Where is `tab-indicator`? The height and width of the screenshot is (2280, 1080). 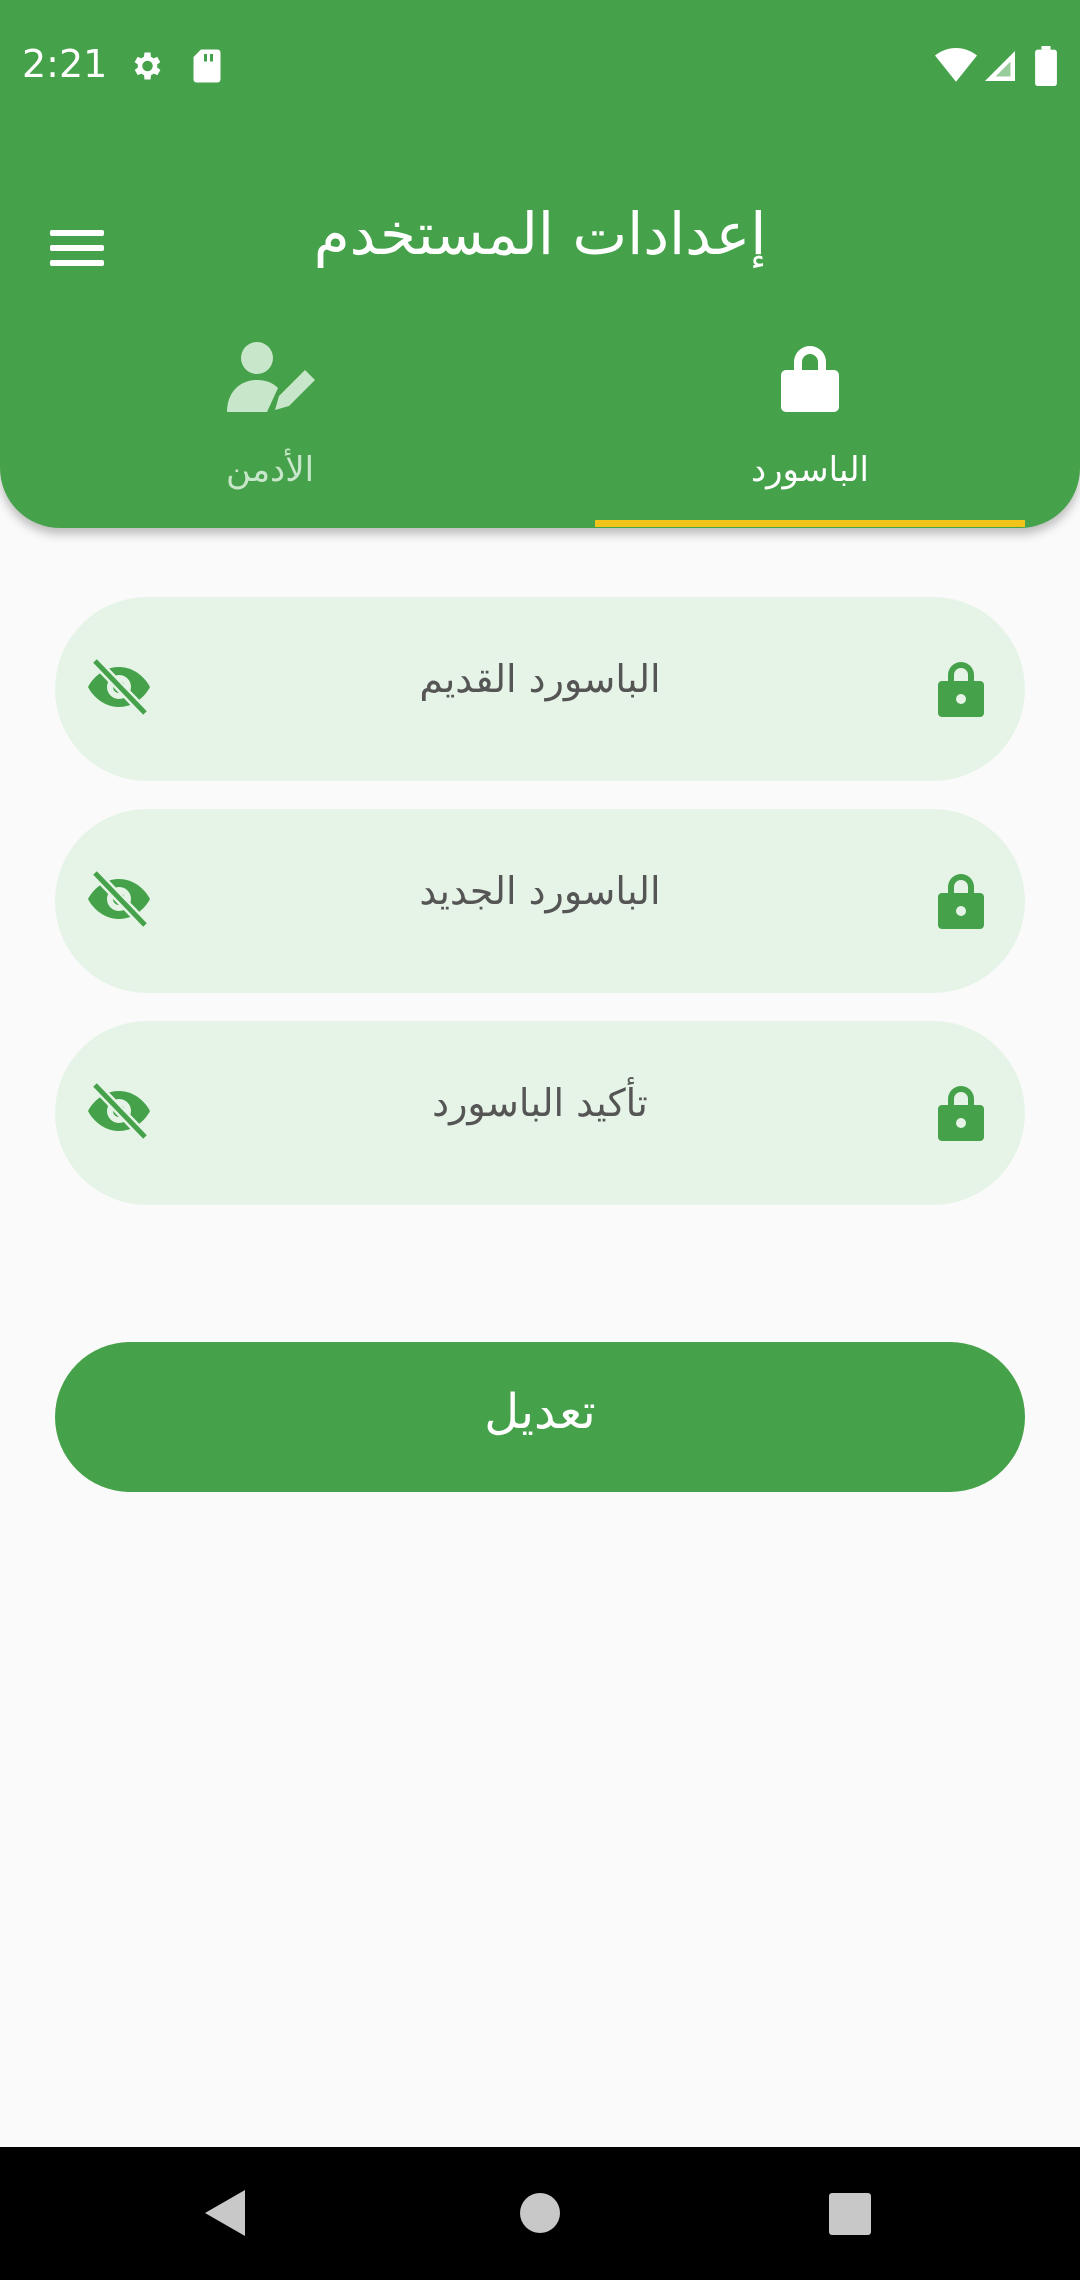 tab-indicator is located at coordinates (810, 523).